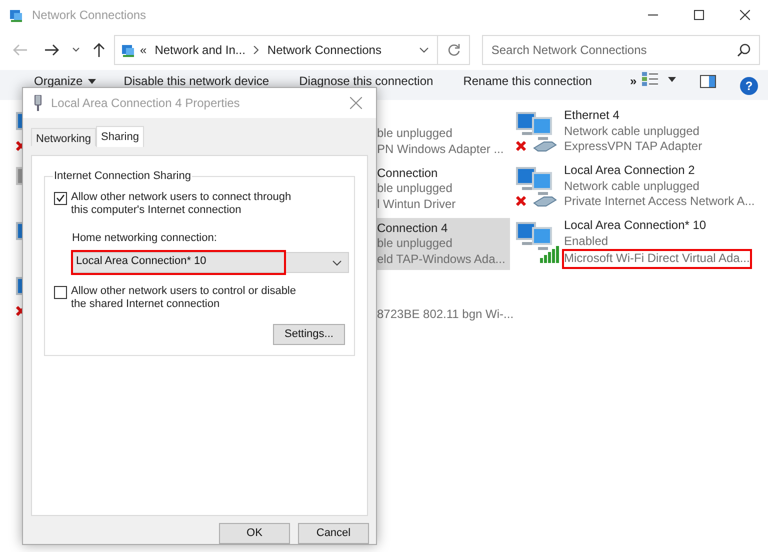 Image resolution: width=768 pixels, height=552 pixels. What do you see at coordinates (63, 137) in the screenshot?
I see `tab: Networking` at bounding box center [63, 137].